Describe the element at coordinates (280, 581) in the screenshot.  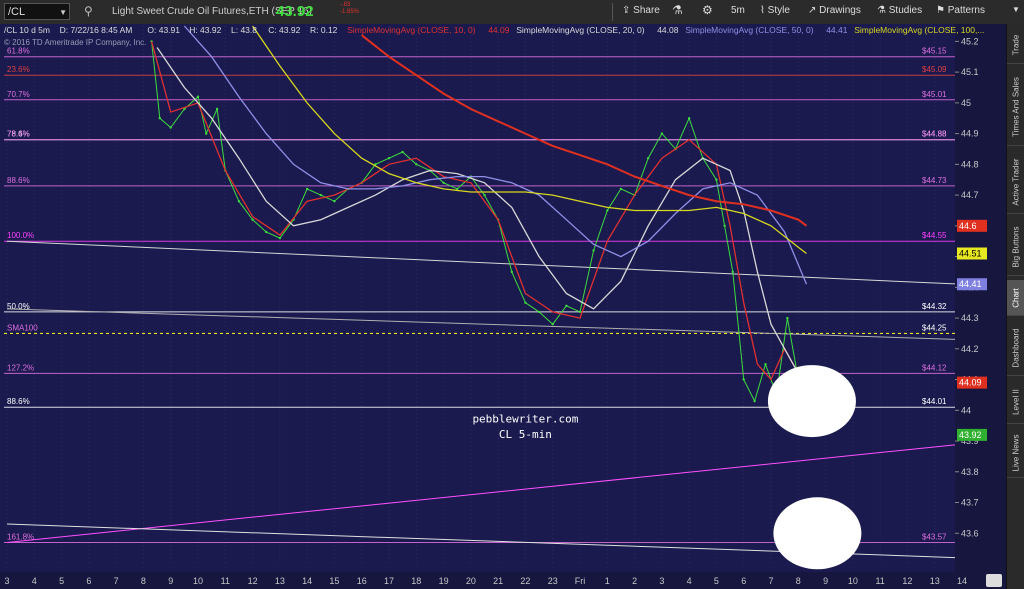
I see `x-tick-label: 13` at that location.